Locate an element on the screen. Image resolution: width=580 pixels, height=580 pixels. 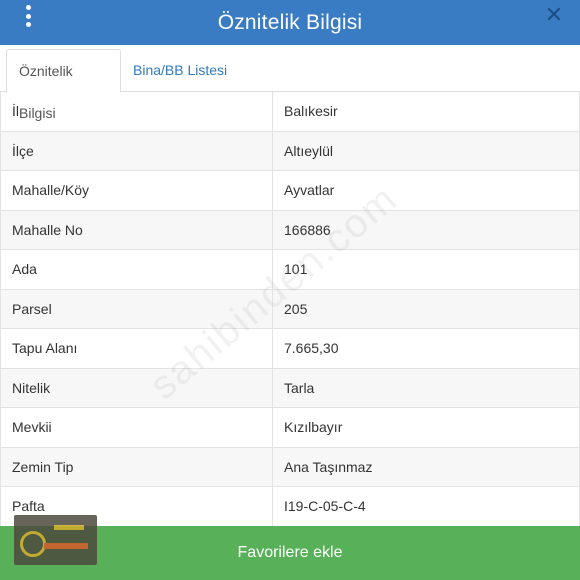
table-row: Tapu Alanı 7.665,30 is located at coordinates (290, 349).